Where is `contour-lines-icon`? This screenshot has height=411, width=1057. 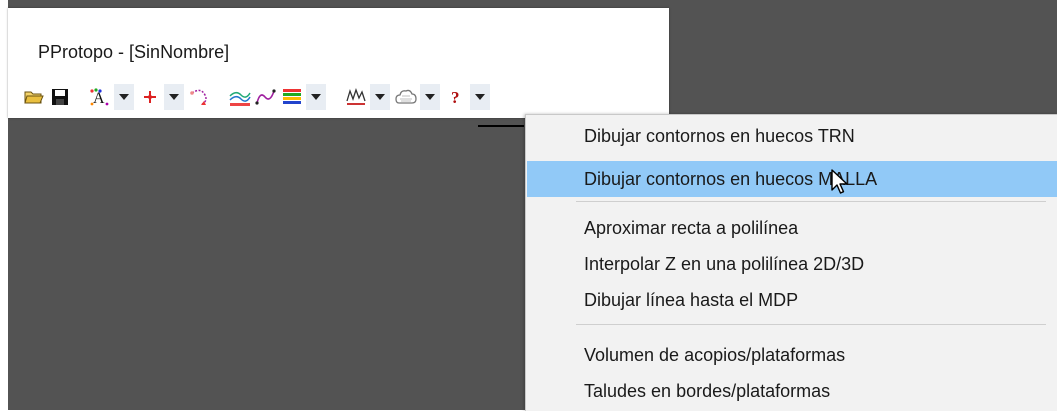
contour-lines-icon is located at coordinates (240, 97).